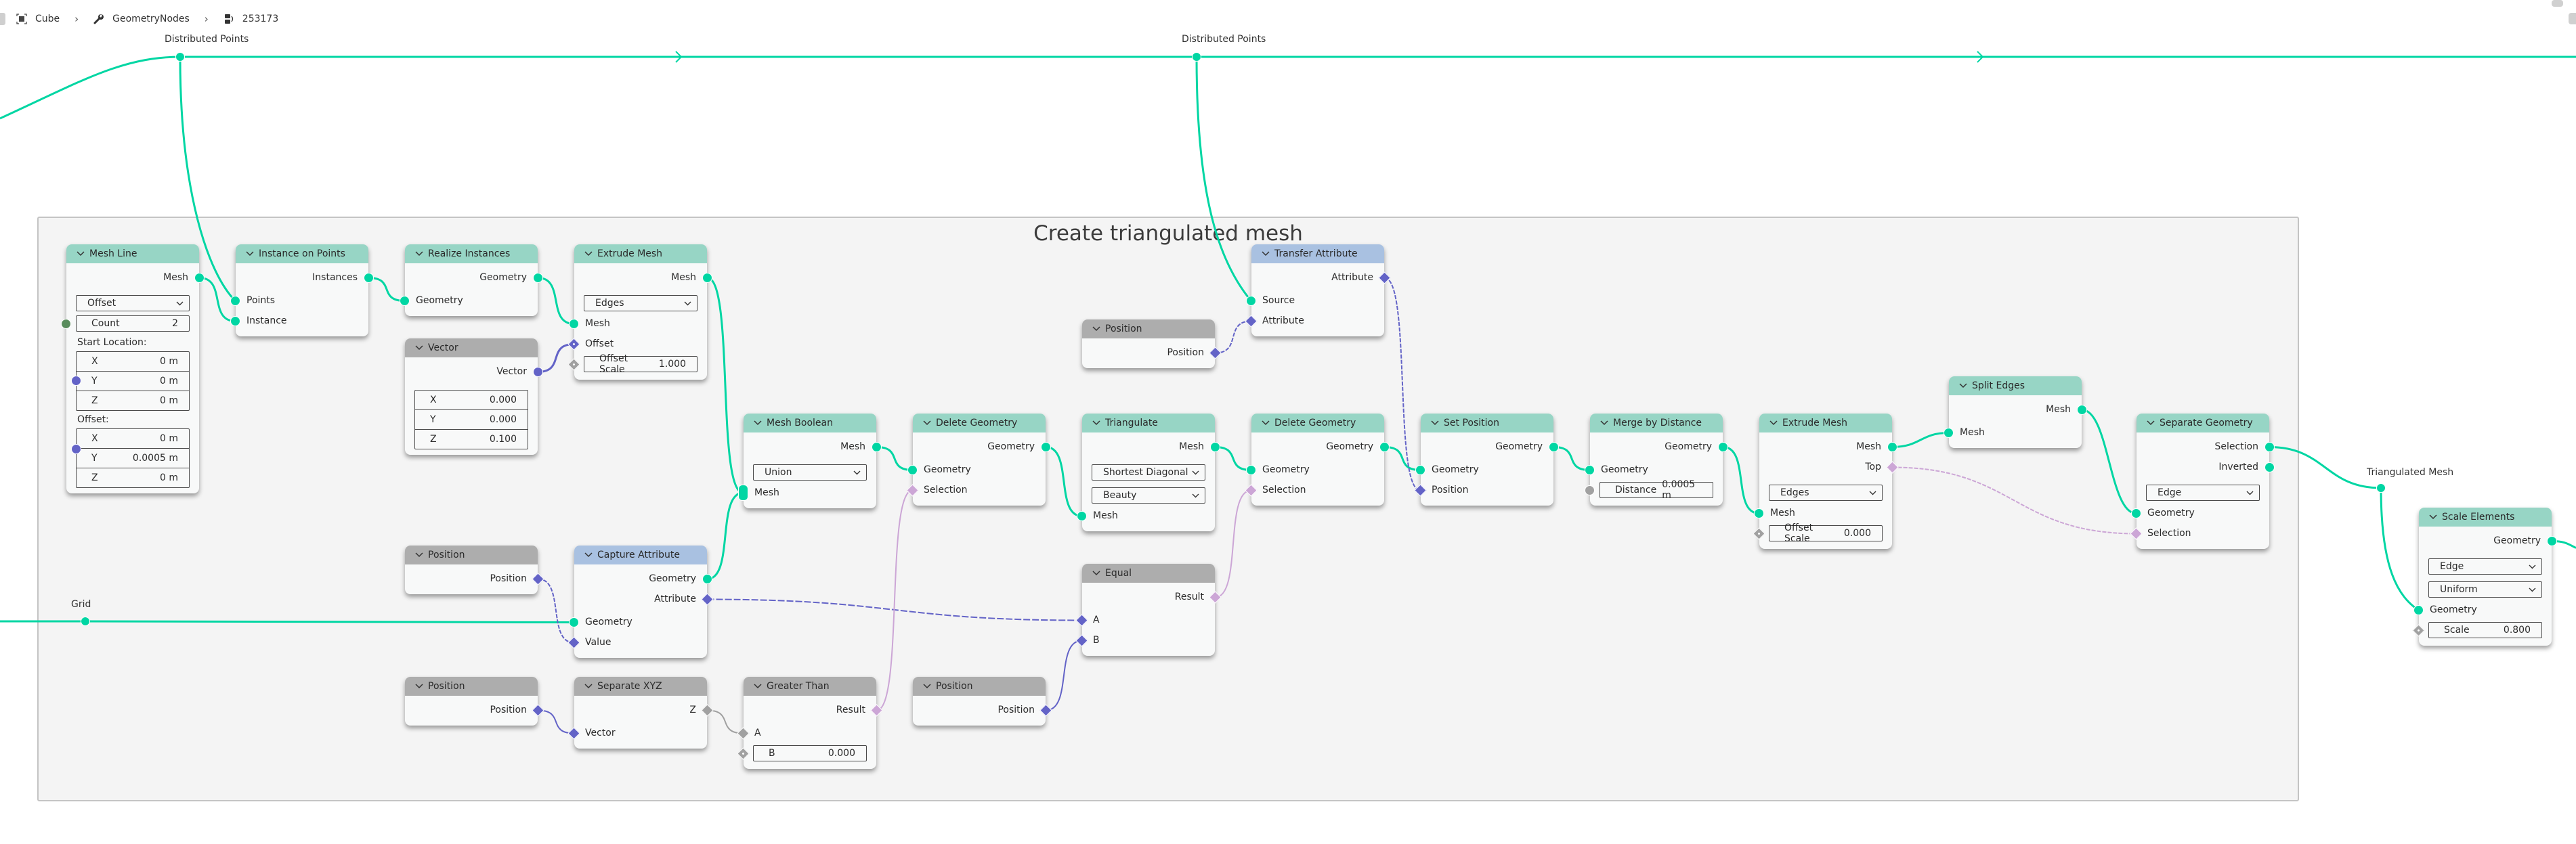 This screenshot has height=844, width=2576. I want to click on node-realize-instances: Realize Instances Geometry Geometry, so click(471, 280).